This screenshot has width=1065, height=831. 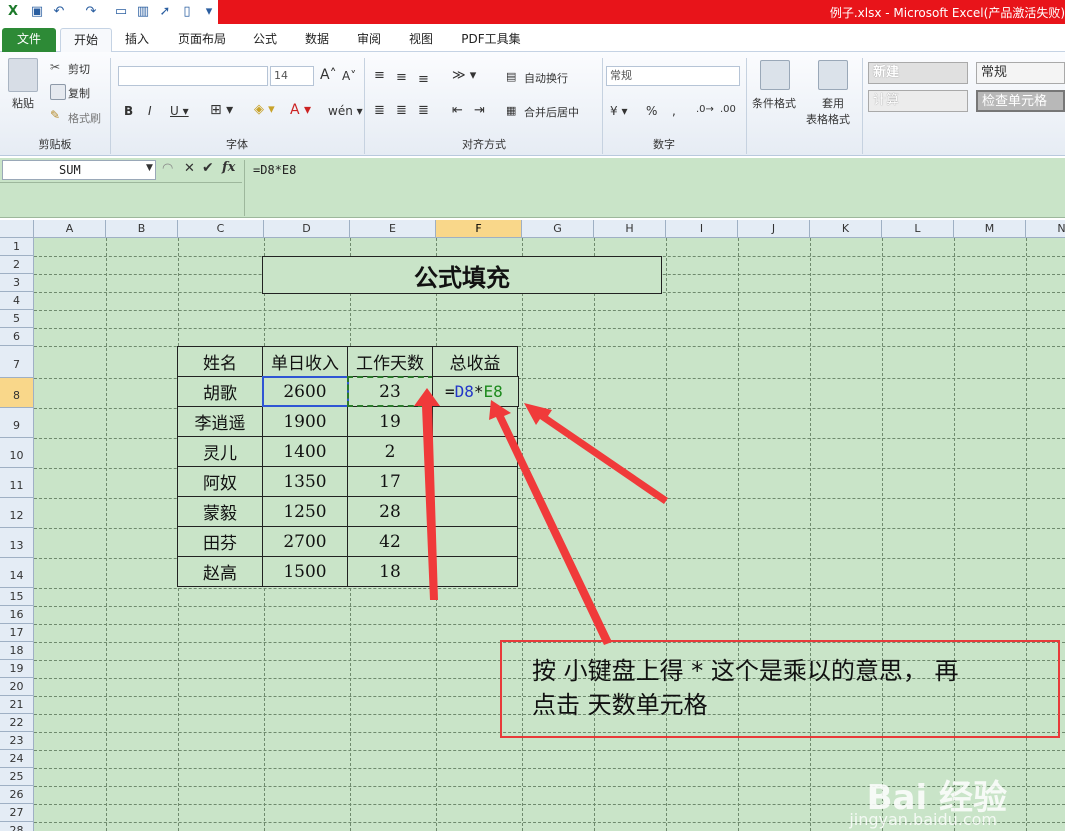 What do you see at coordinates (379, 110) in the screenshot?
I see `align-left-icon: ≣` at bounding box center [379, 110].